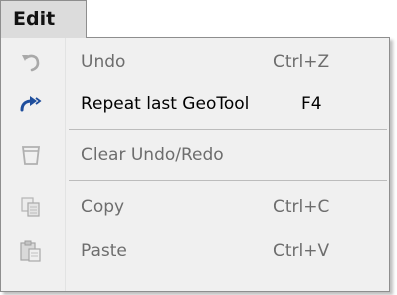 Image resolution: width=397 pixels, height=295 pixels. What do you see at coordinates (301, 251) in the screenshot?
I see `menu-item-paste-shortcut: Ctrl+V` at bounding box center [301, 251].